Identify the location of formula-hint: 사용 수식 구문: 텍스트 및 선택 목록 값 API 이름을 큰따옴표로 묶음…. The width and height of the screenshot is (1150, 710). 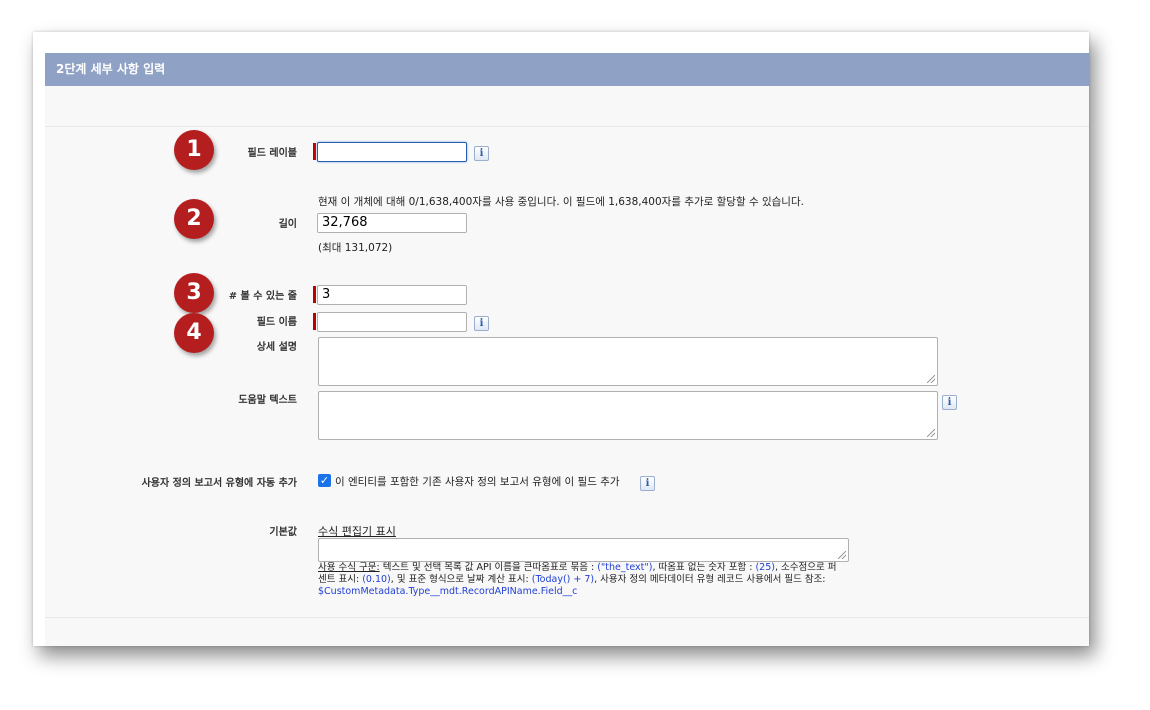
(577, 579).